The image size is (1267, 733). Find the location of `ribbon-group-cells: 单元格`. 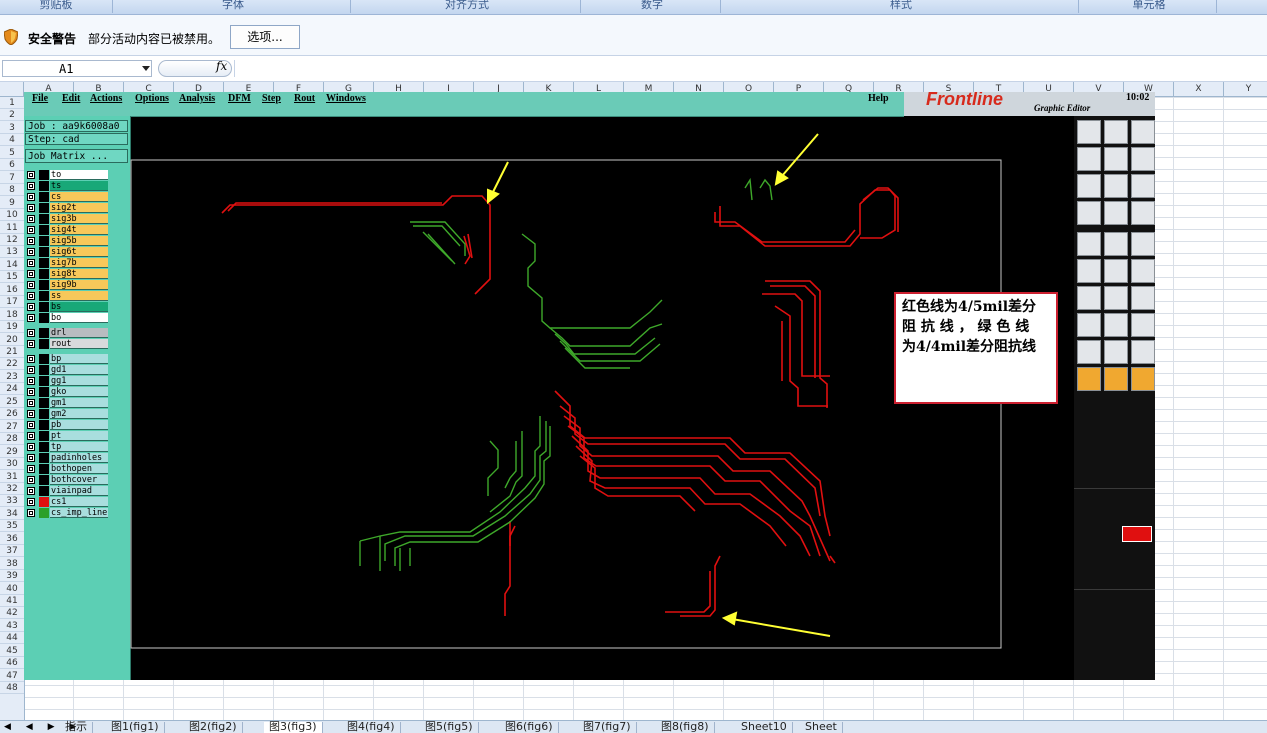

ribbon-group-cells: 单元格 is located at coordinates (1149, 6).